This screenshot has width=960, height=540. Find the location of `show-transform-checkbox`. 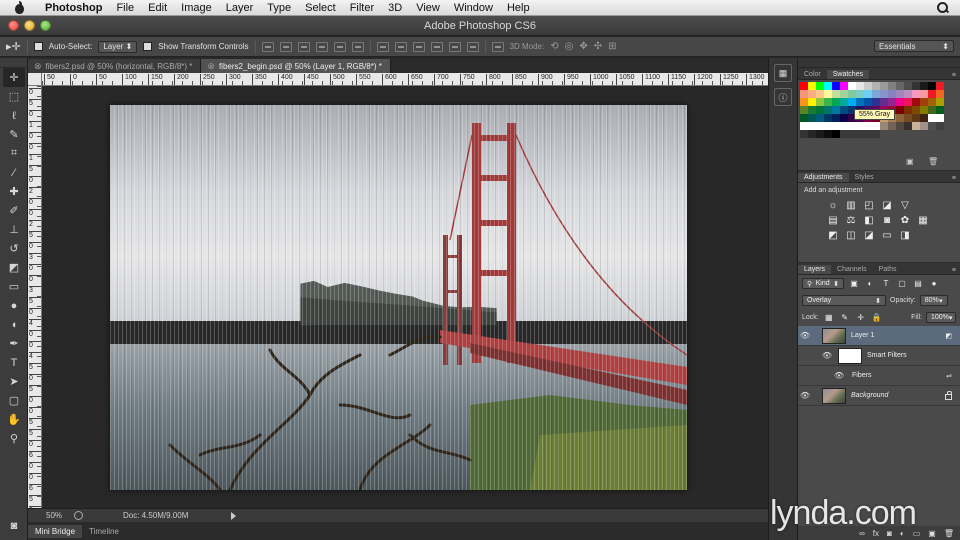

show-transform-checkbox is located at coordinates (148, 46).